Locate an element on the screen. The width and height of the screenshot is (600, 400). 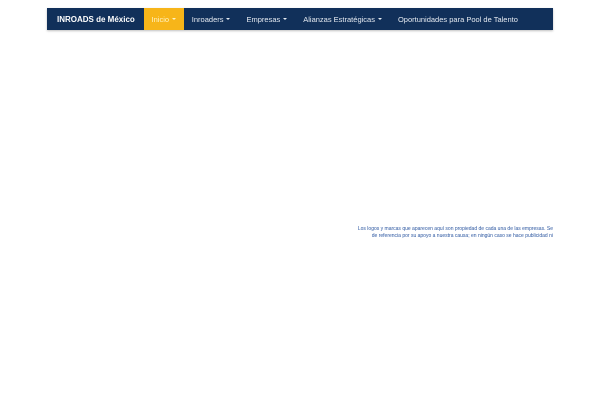
nav-item-inicio: Inicio is located at coordinates (163, 19).